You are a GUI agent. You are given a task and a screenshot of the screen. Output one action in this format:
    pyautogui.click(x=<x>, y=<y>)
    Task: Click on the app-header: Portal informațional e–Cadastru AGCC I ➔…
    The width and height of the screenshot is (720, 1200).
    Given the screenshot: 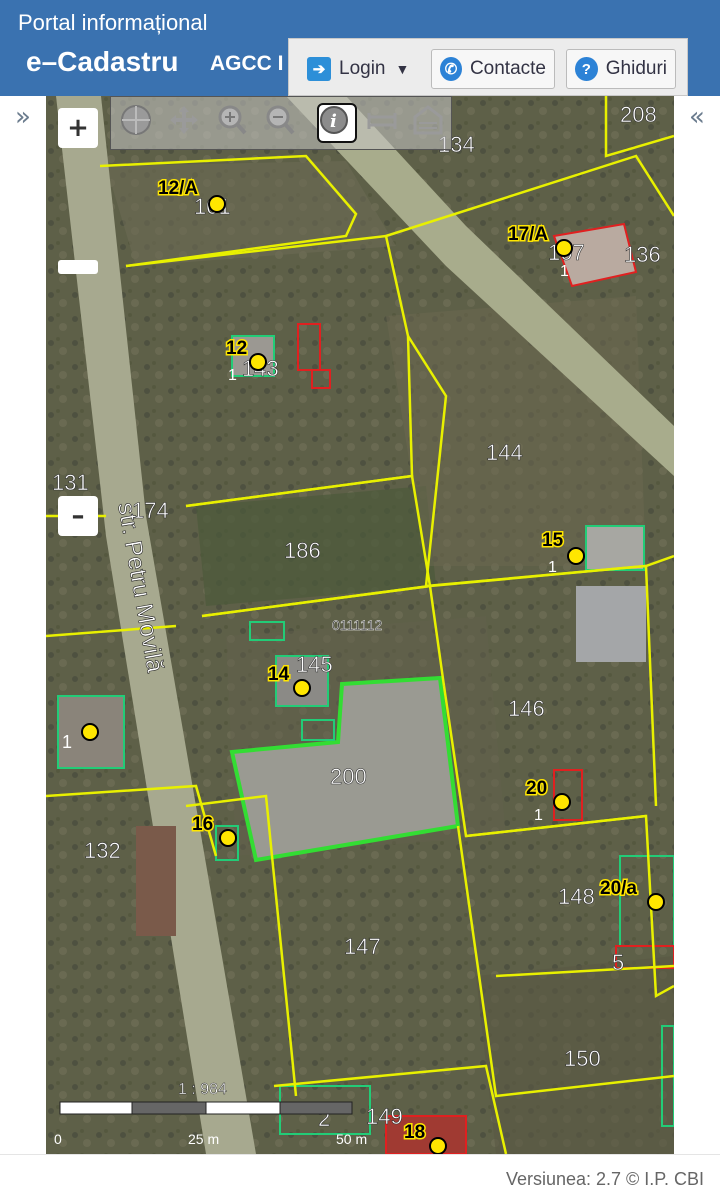 What is the action you would take?
    pyautogui.click(x=360, y=48)
    